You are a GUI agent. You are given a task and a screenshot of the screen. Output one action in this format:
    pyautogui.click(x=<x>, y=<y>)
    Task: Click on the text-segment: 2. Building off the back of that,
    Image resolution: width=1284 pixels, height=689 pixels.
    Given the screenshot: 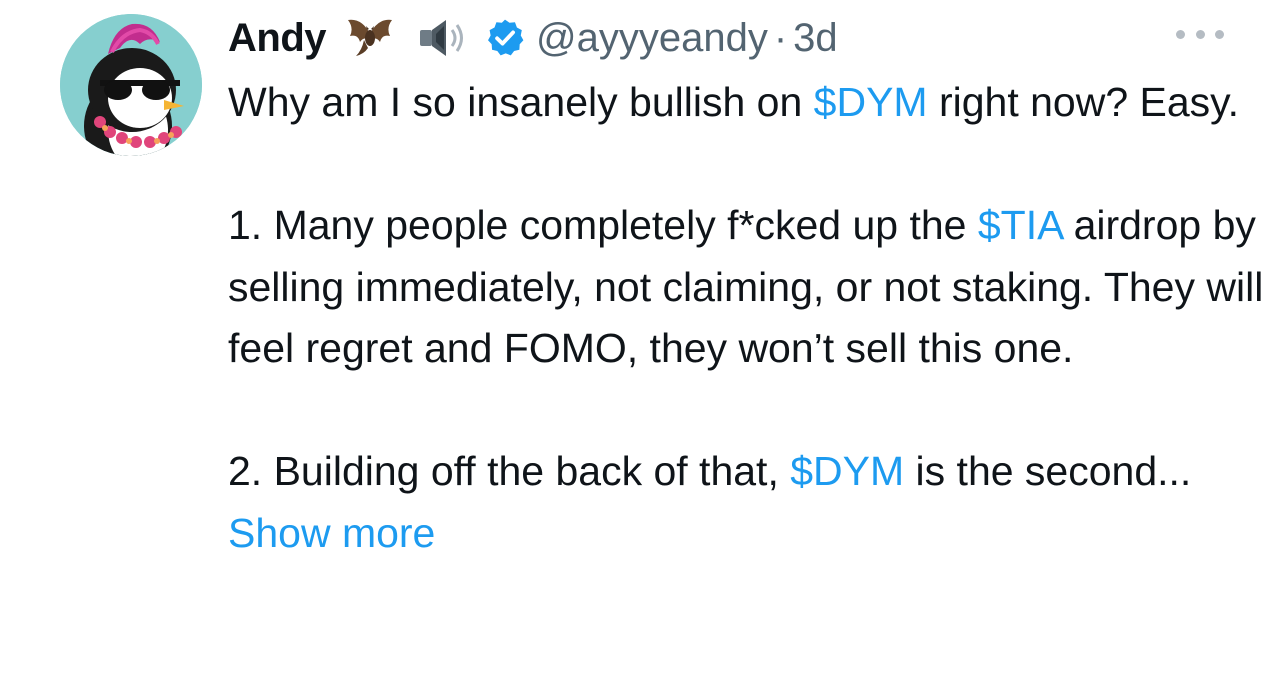 What is the action you would take?
    pyautogui.click(x=509, y=471)
    